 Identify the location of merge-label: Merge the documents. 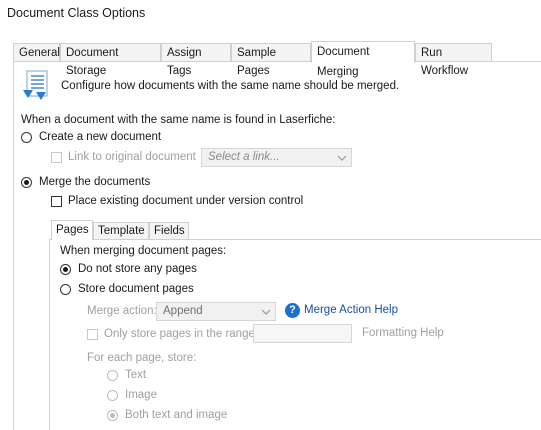
(94, 182).